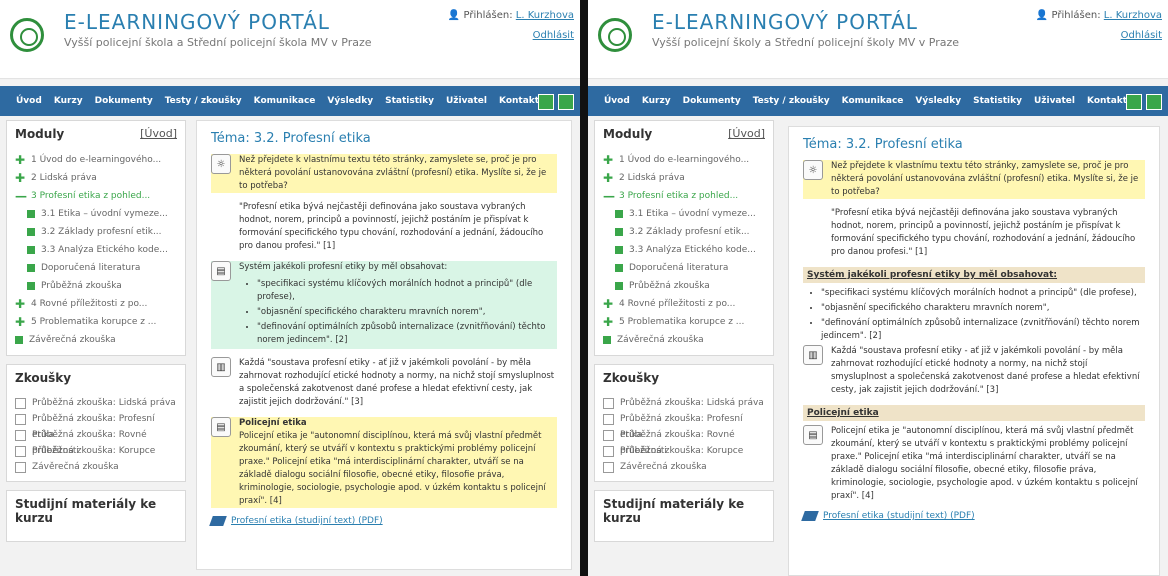 This screenshot has height=576, width=1168. Describe the element at coordinates (96, 516) in the screenshot. I see `materials-box: Studijní materiály ke kurzu` at that location.